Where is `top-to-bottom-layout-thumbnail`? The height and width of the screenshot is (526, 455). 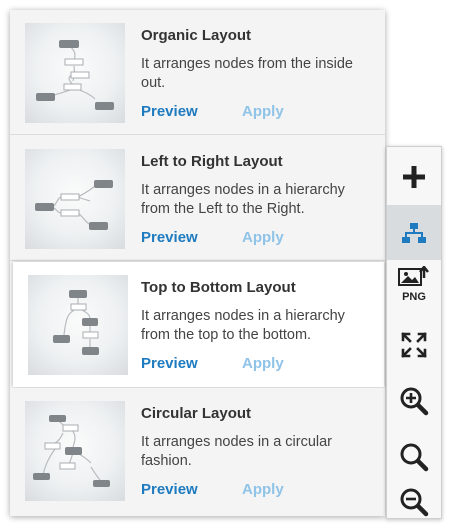
top-to-bottom-layout-thumbnail is located at coordinates (78, 325).